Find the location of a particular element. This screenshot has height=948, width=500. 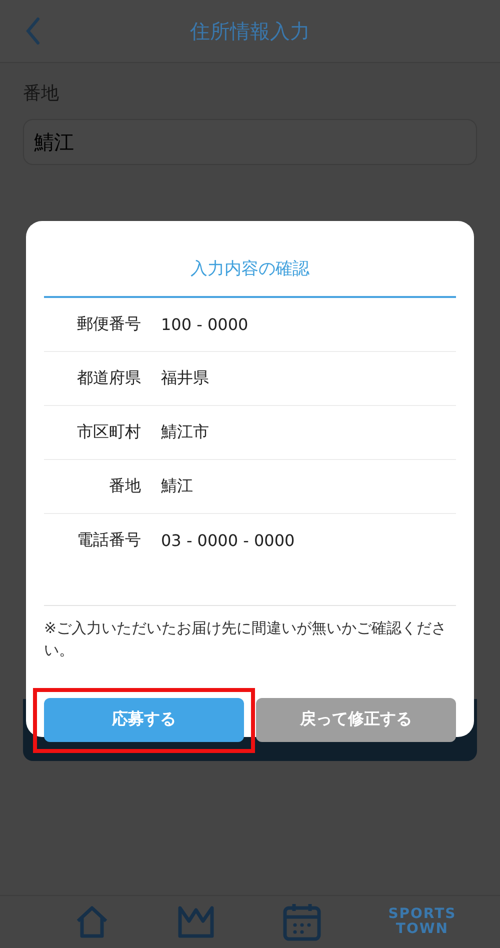

row-label: 市区町村 is located at coordinates (108, 432).